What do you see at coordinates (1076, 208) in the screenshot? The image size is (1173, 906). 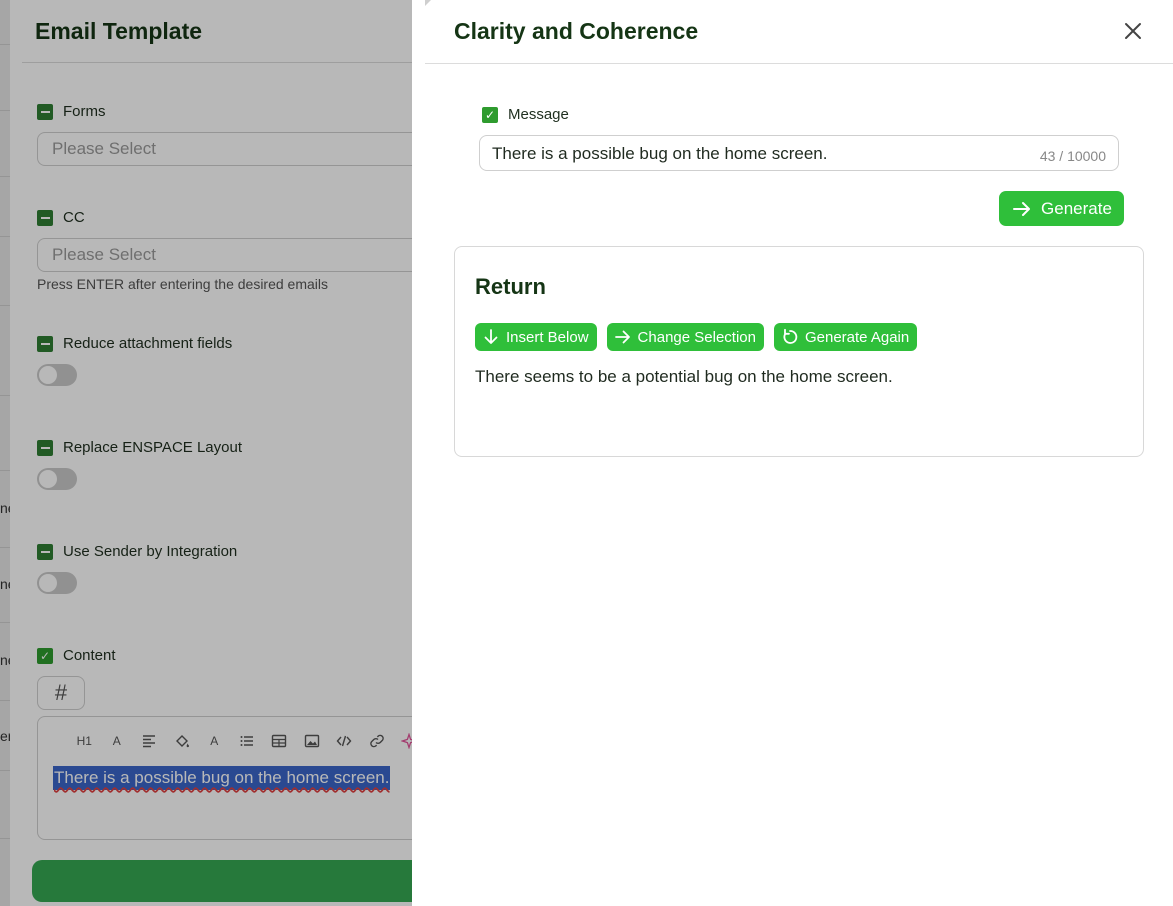 I see `generate-button-label: Generate` at bounding box center [1076, 208].